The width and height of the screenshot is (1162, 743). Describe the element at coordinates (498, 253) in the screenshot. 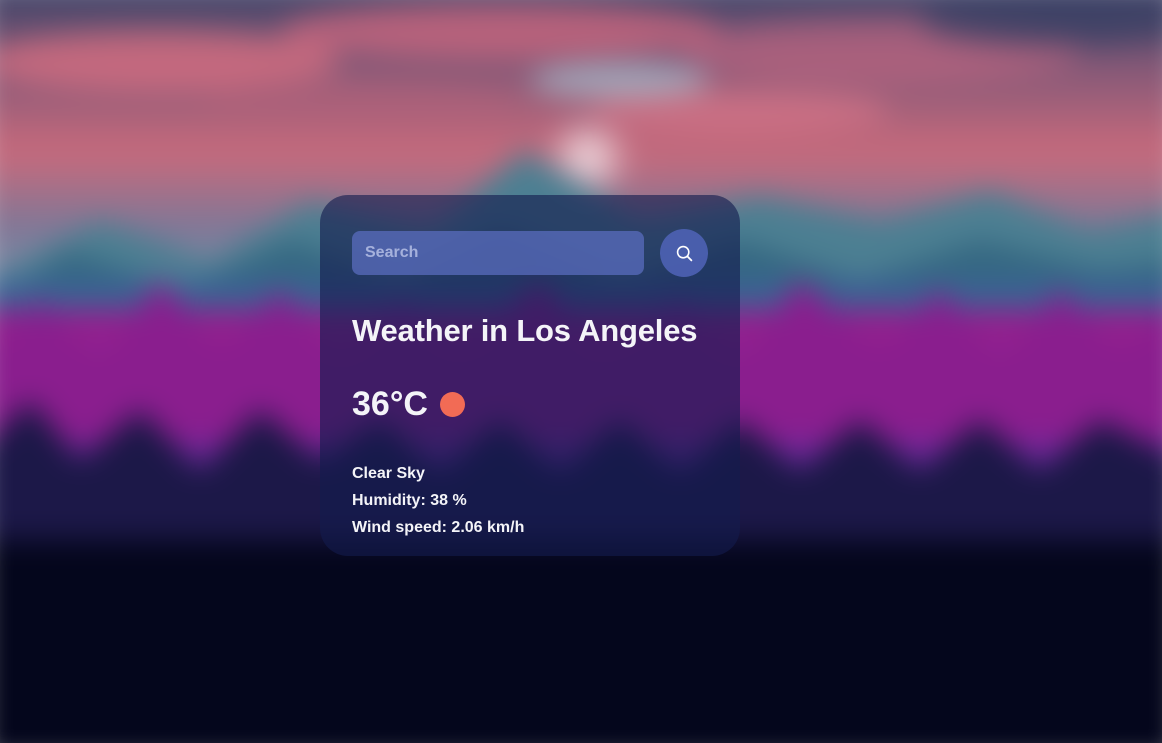

I see `search-input` at that location.